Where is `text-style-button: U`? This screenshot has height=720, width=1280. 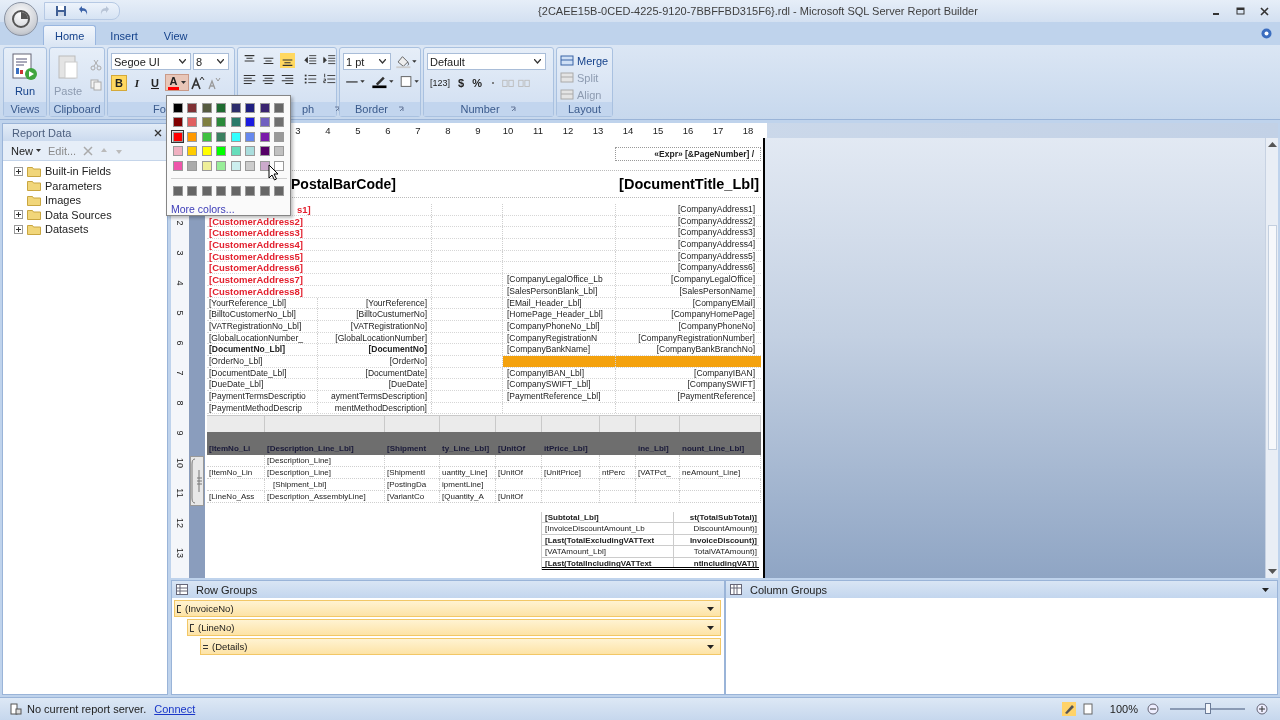 text-style-button: U is located at coordinates (155, 82).